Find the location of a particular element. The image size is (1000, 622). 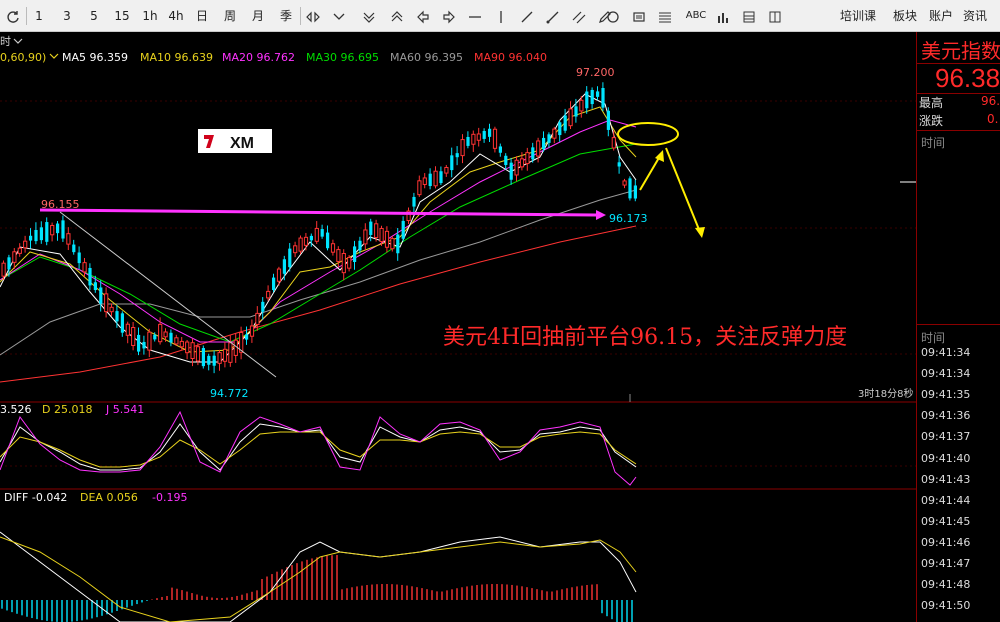

fibonacci-icon is located at coordinates (665, 16).